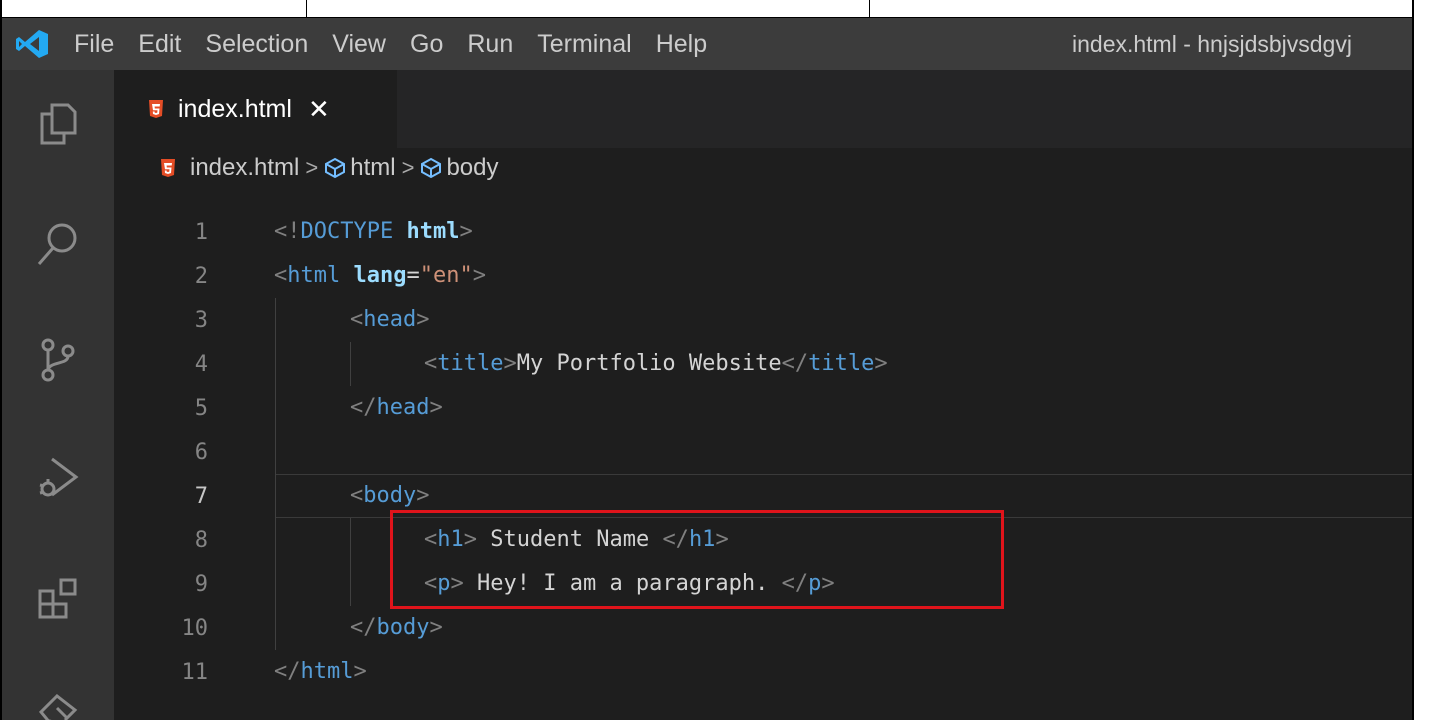 The width and height of the screenshot is (1435, 720). Describe the element at coordinates (201, 408) in the screenshot. I see `line-number: 5` at that location.